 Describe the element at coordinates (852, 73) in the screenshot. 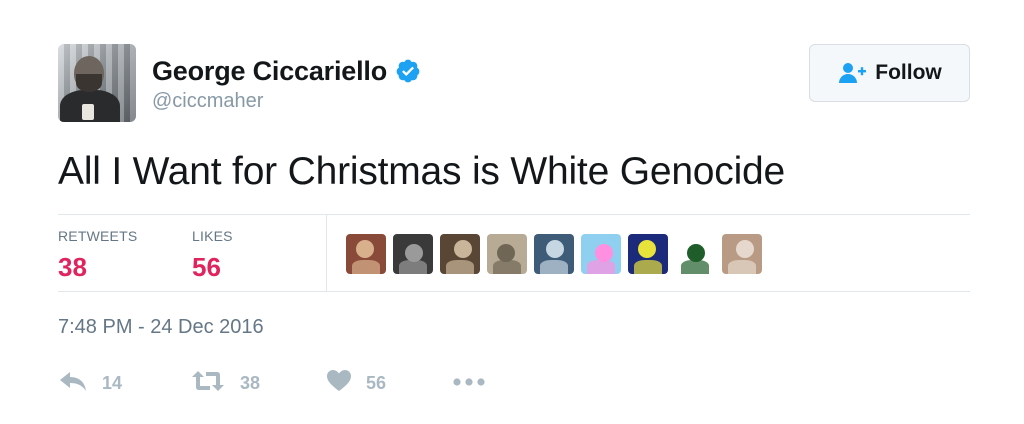

I see `add-person-icon` at that location.